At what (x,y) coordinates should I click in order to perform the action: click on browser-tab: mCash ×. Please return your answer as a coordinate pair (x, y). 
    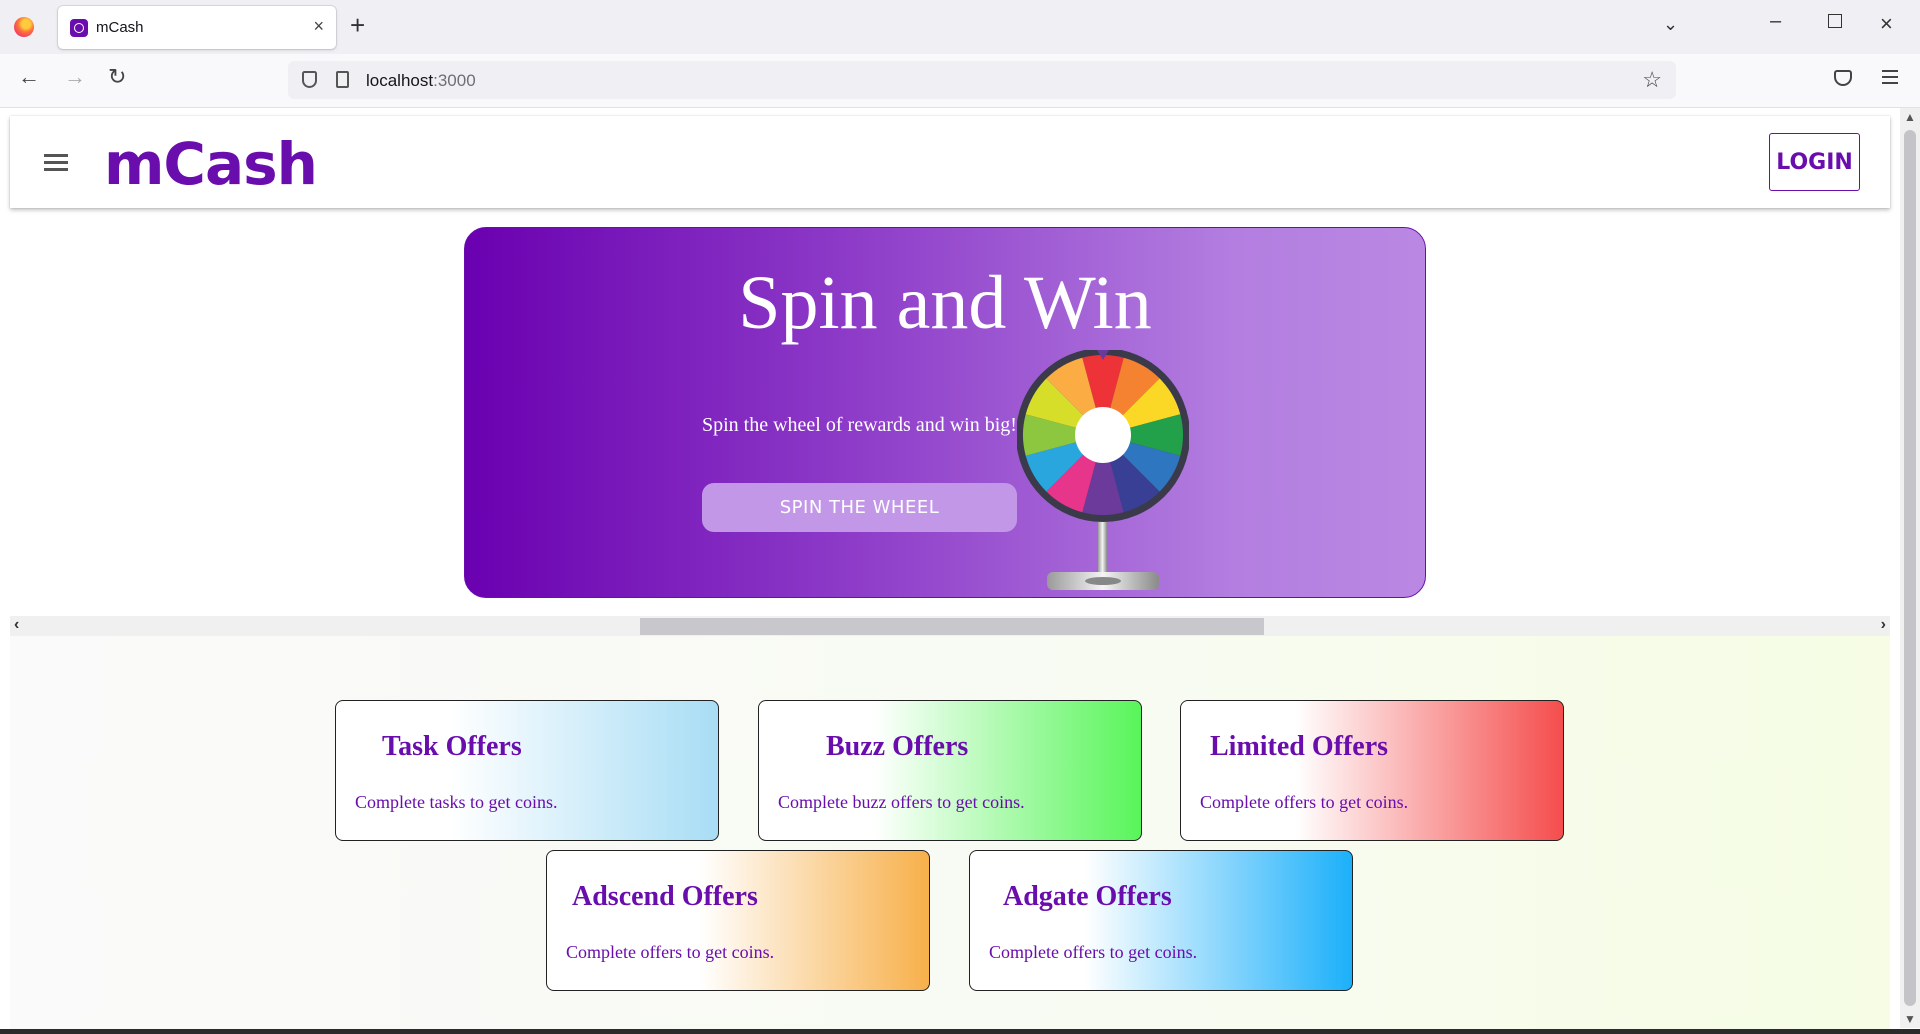
    Looking at the image, I should click on (197, 27).